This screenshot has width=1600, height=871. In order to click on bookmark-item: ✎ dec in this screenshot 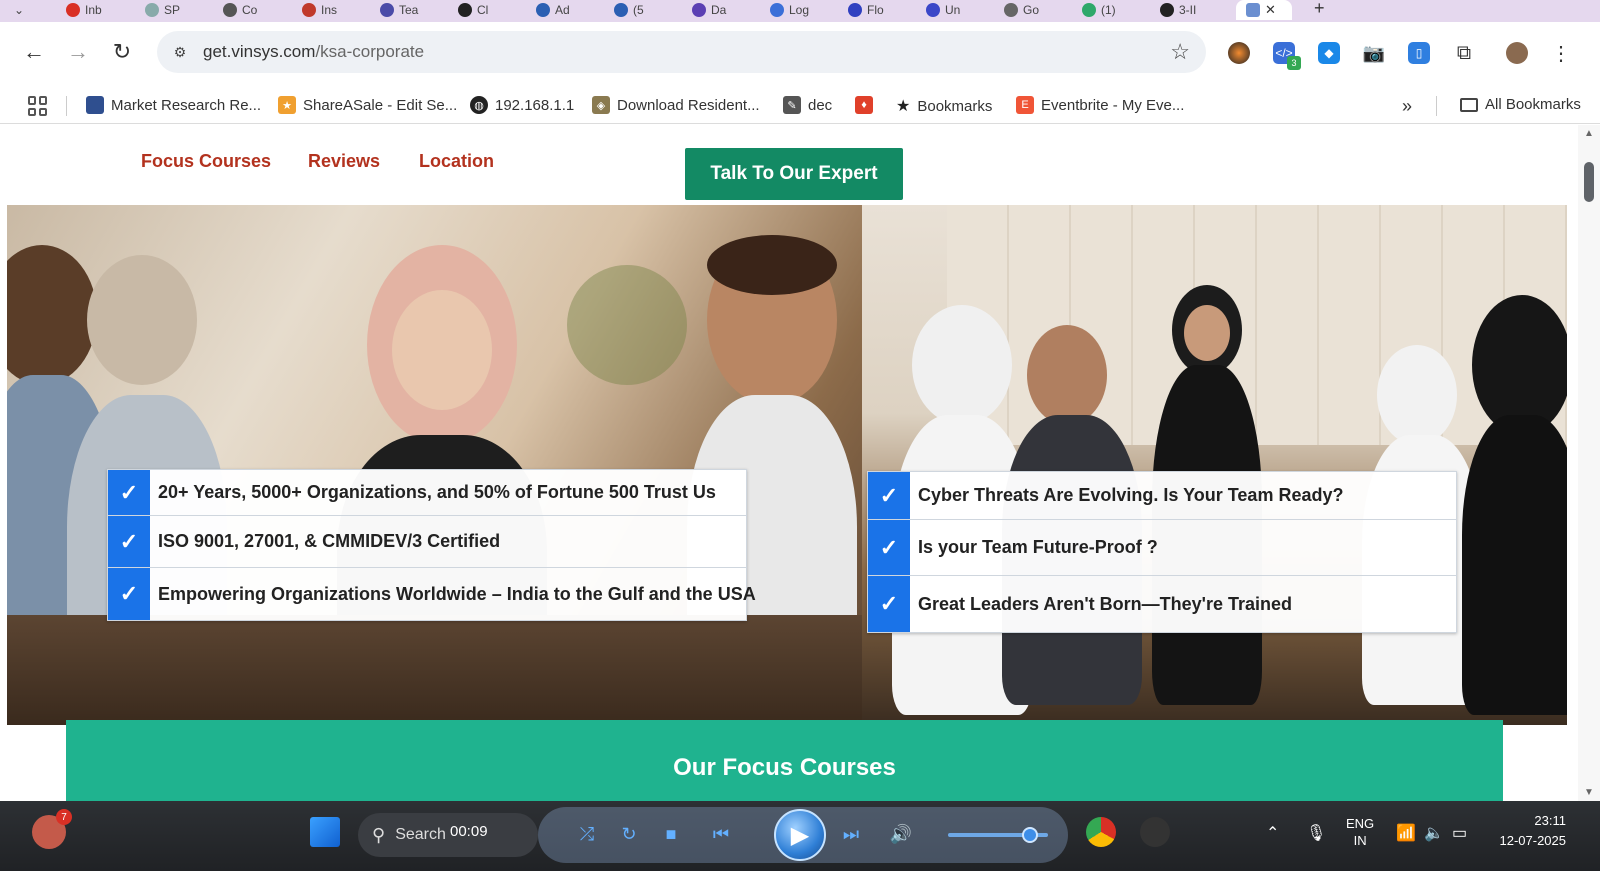, I will do `click(807, 105)`.